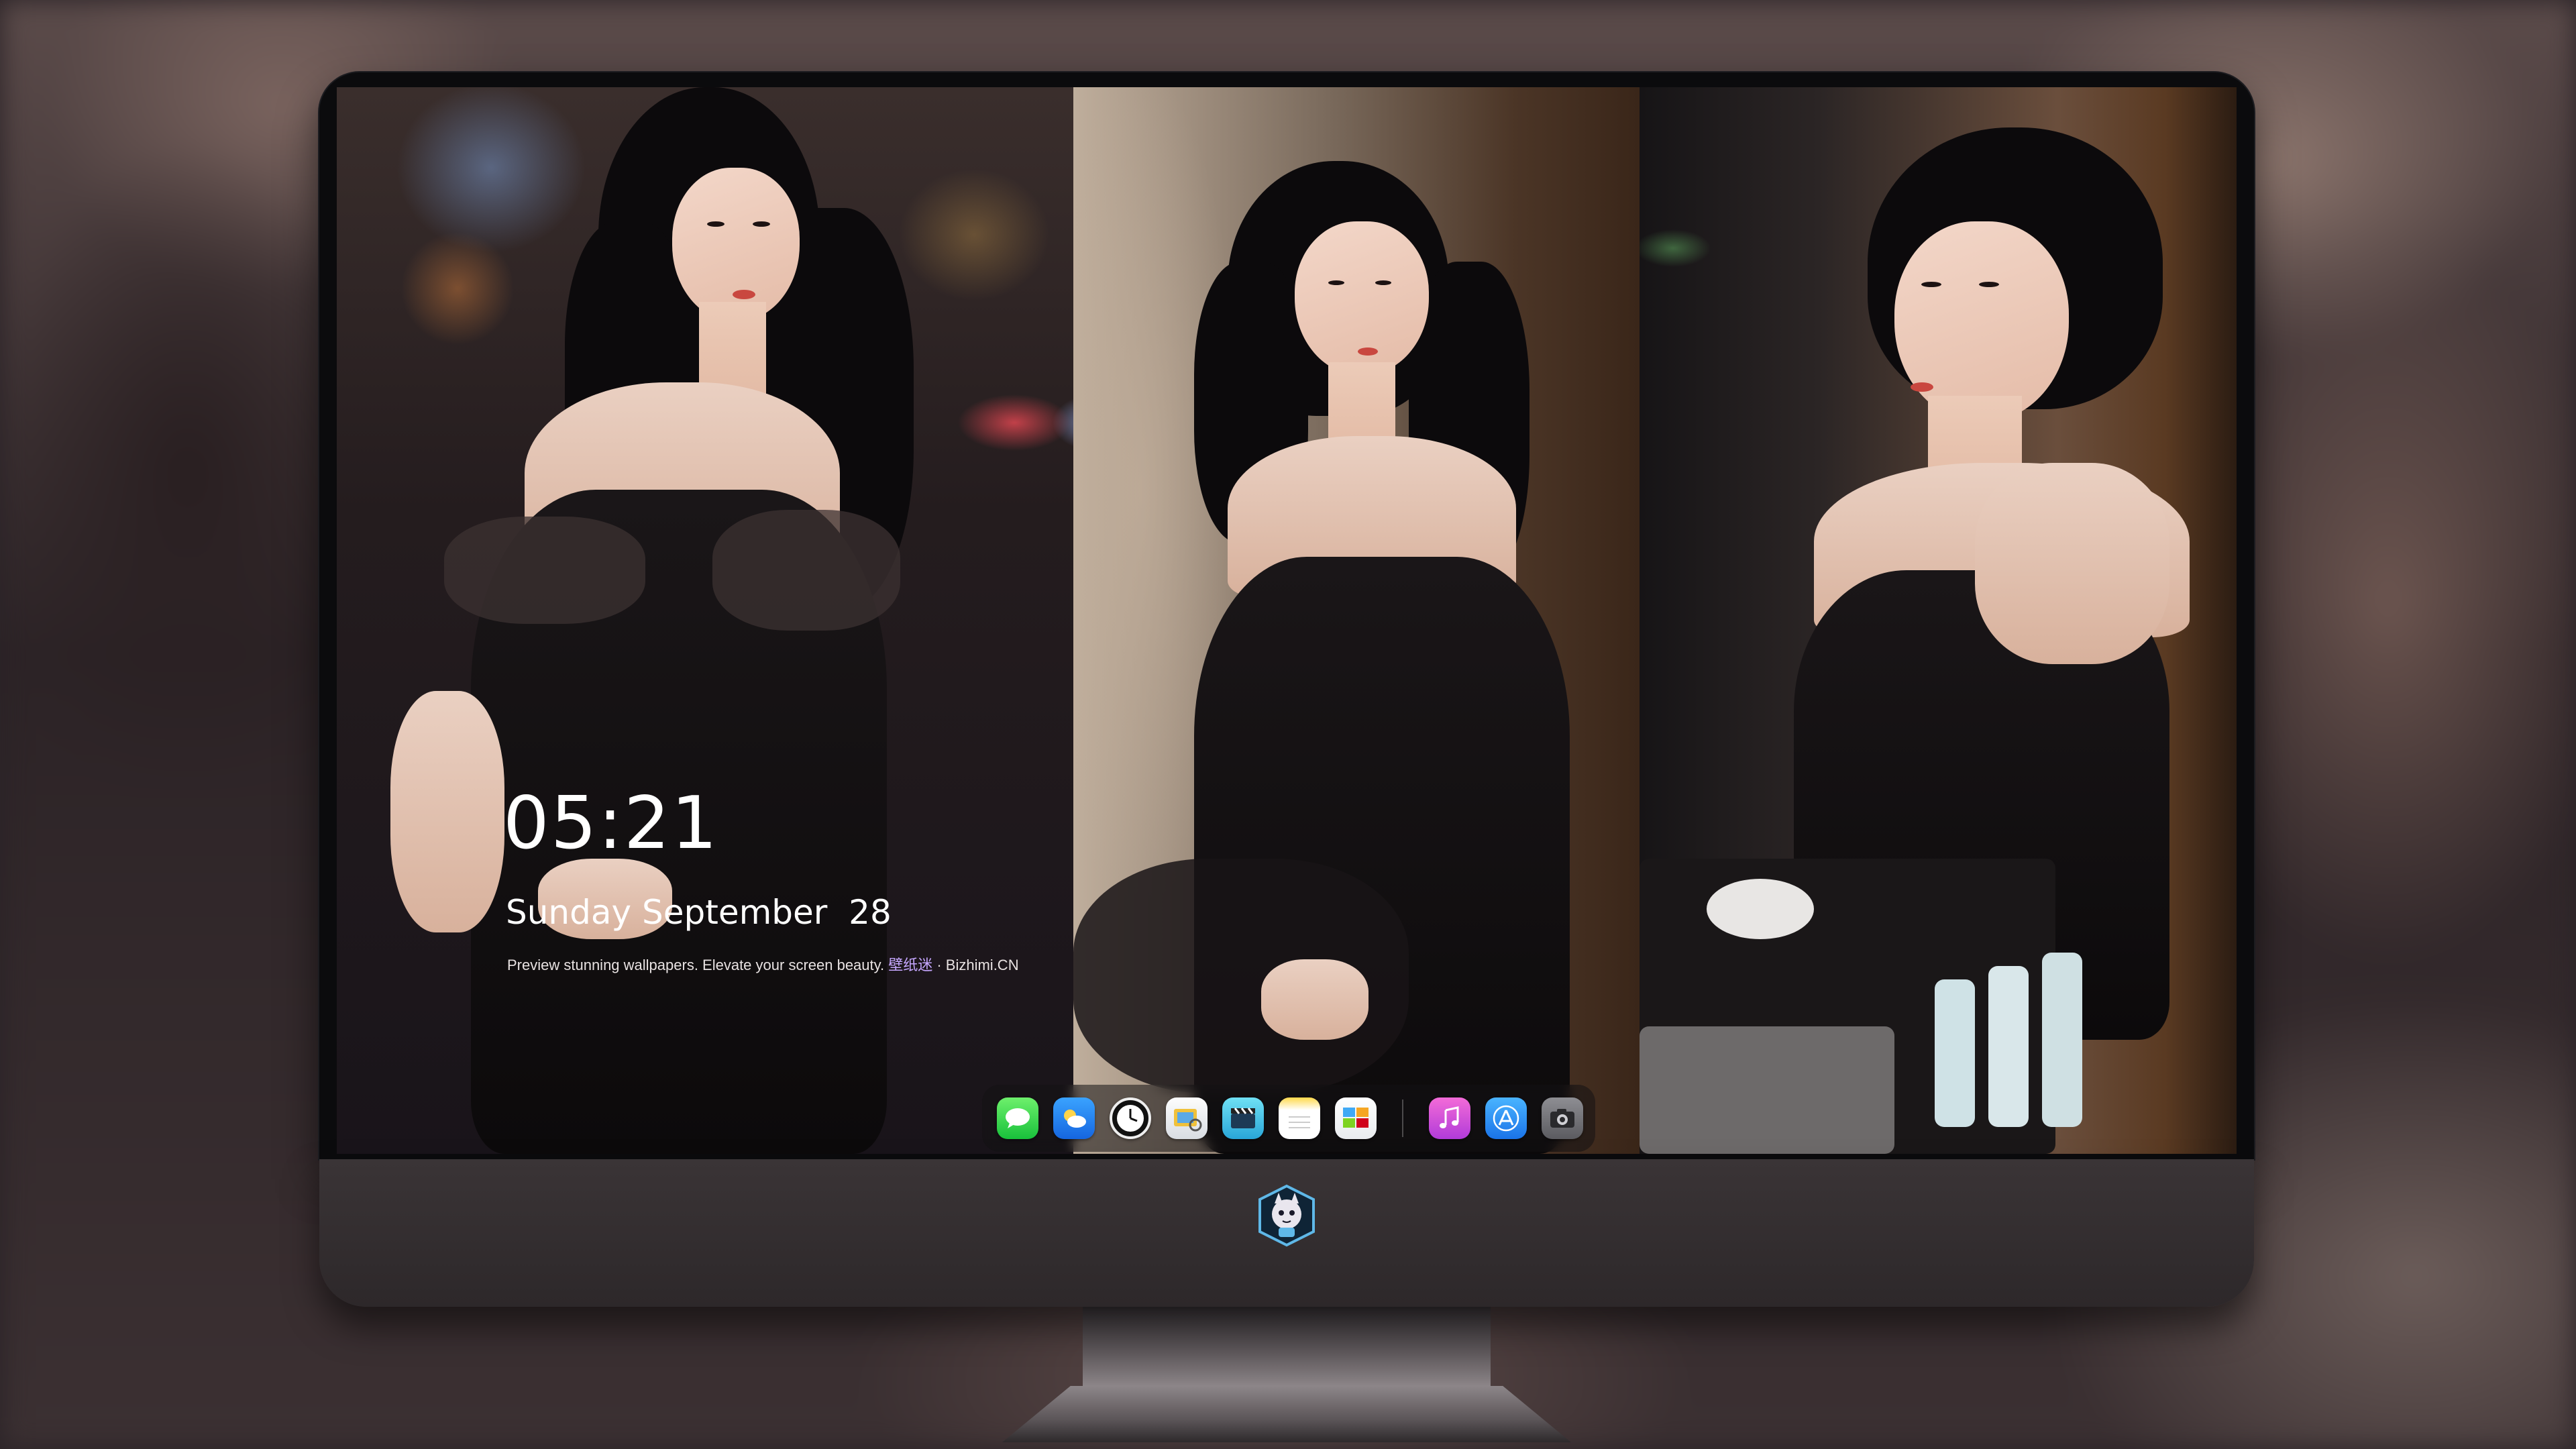  What do you see at coordinates (699, 912) in the screenshot?
I see `lock-screen-date: Sunday September 28` at bounding box center [699, 912].